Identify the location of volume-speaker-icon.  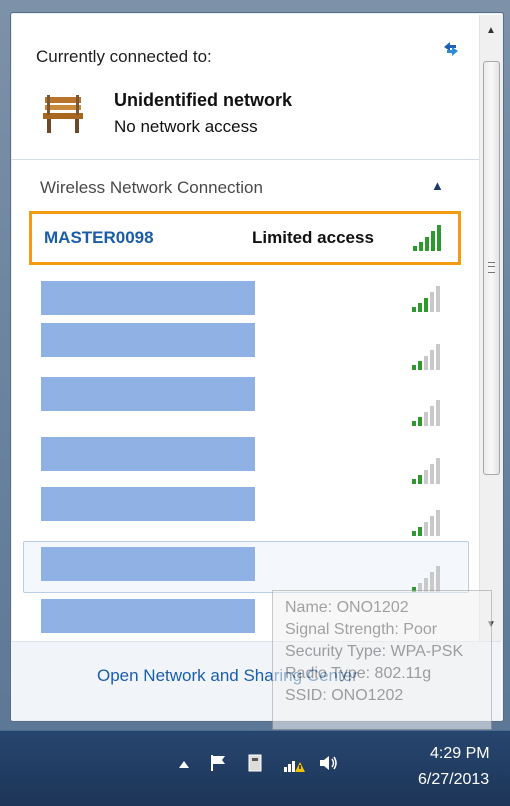
(329, 763).